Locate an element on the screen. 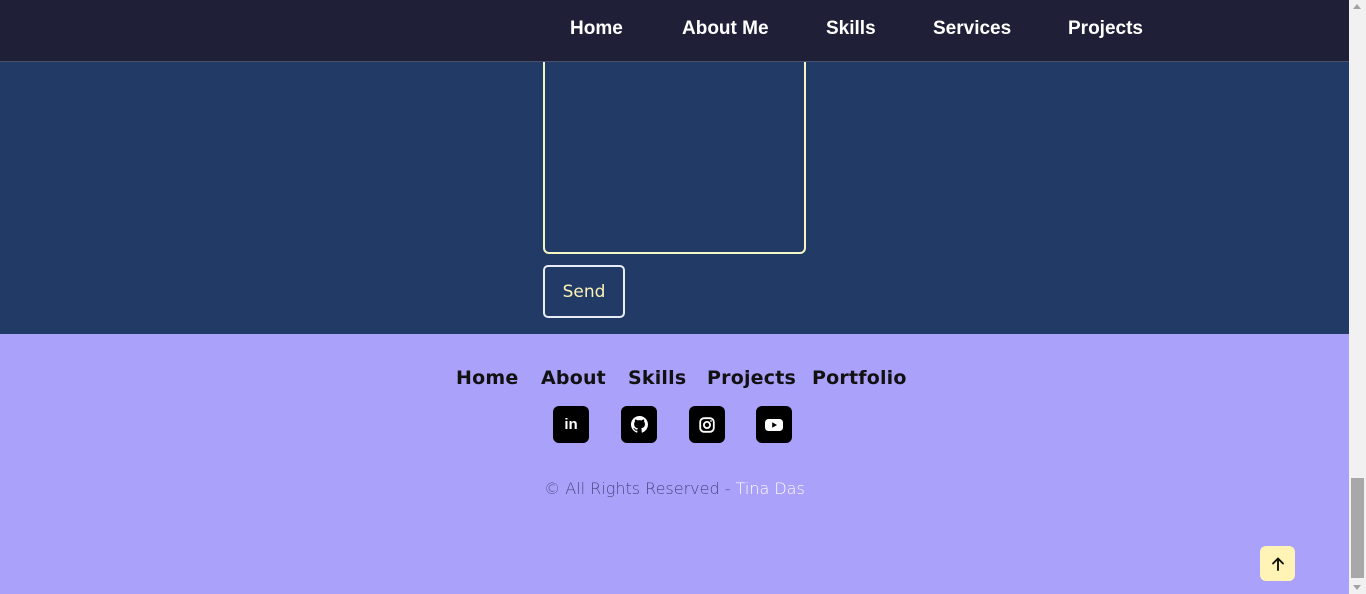 The image size is (1366, 594). youtube-button is located at coordinates (774, 424).